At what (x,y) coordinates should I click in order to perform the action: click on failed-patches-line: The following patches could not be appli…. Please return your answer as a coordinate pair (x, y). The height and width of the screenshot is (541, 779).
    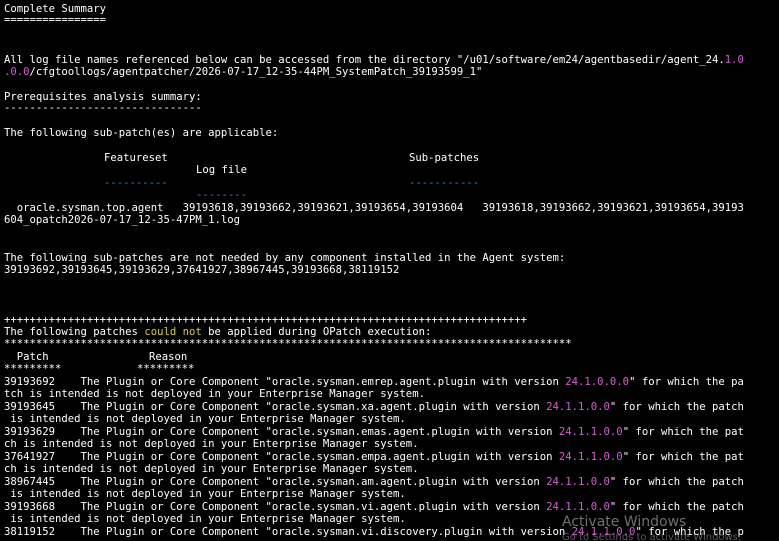
    Looking at the image, I should click on (218, 332).